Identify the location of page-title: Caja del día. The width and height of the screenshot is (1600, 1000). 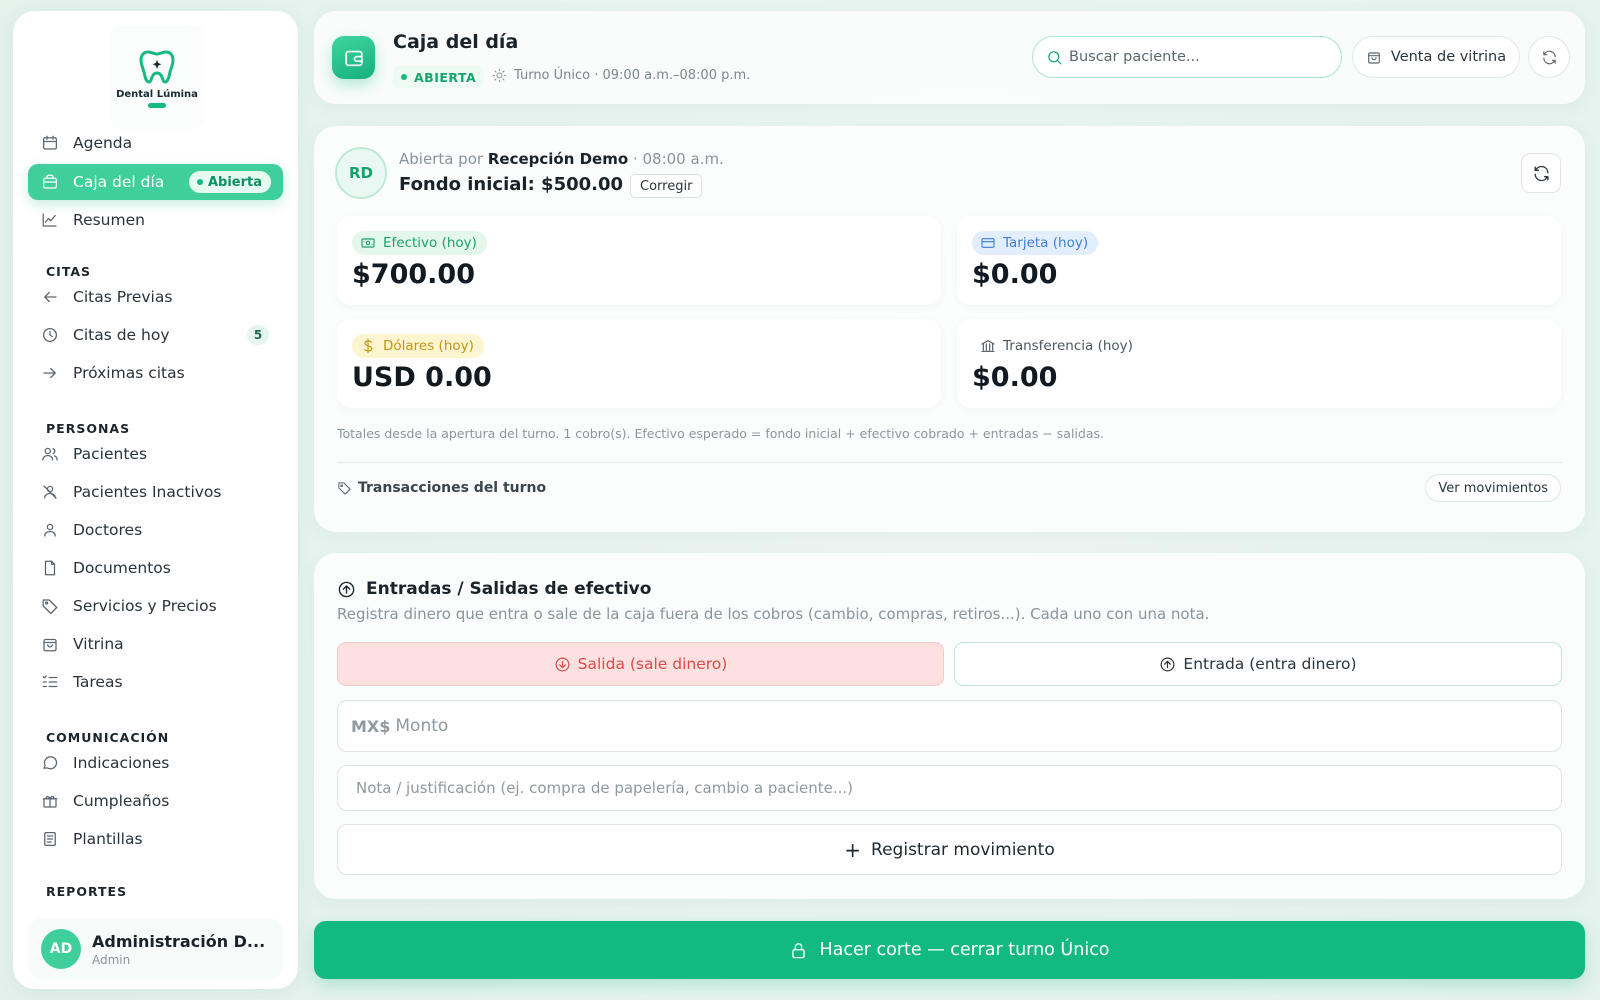
(456, 42).